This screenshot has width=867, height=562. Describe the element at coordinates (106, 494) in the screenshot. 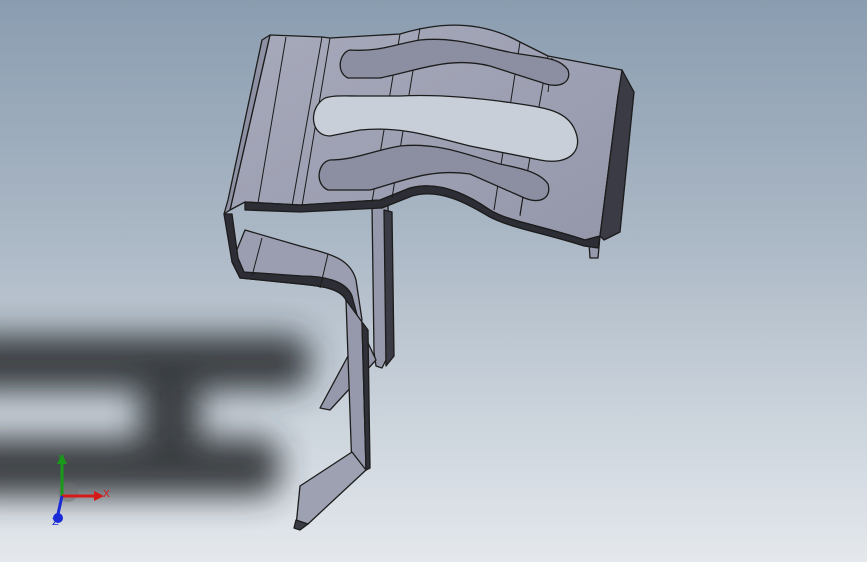

I see `triad-x-label: X` at that location.